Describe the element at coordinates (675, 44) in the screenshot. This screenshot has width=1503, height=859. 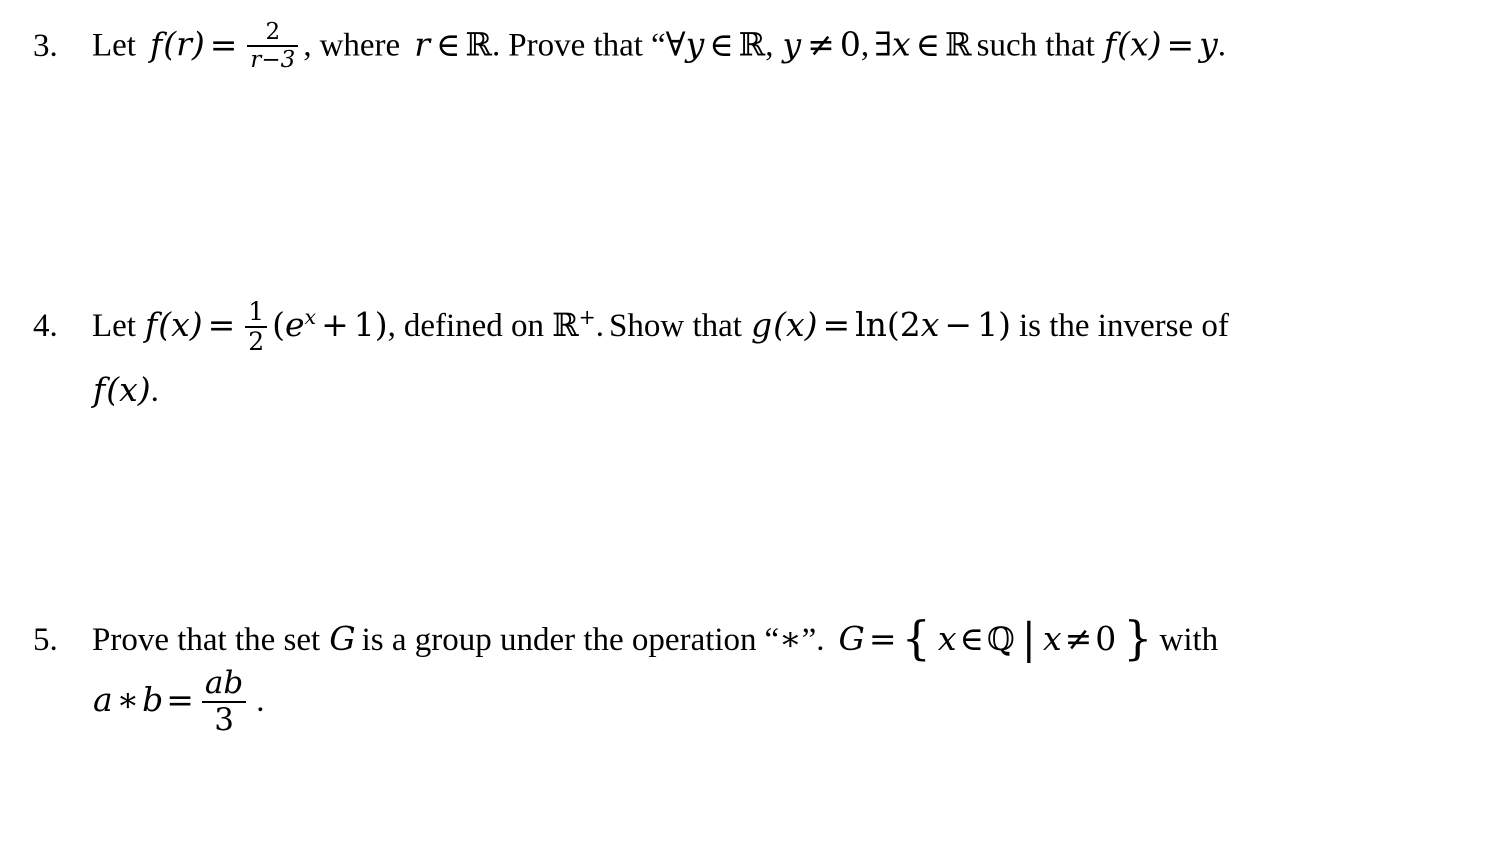
I see `forall-symbol: ∀` at that location.